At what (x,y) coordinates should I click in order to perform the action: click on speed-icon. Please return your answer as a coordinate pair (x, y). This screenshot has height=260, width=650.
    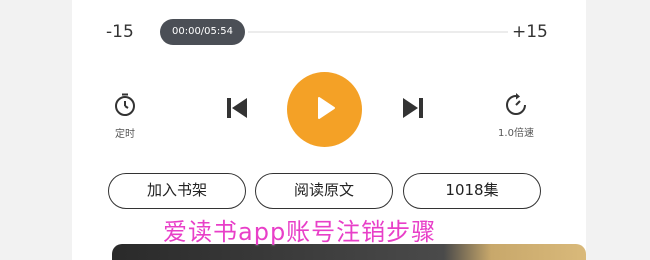
    Looking at the image, I should click on (516, 107).